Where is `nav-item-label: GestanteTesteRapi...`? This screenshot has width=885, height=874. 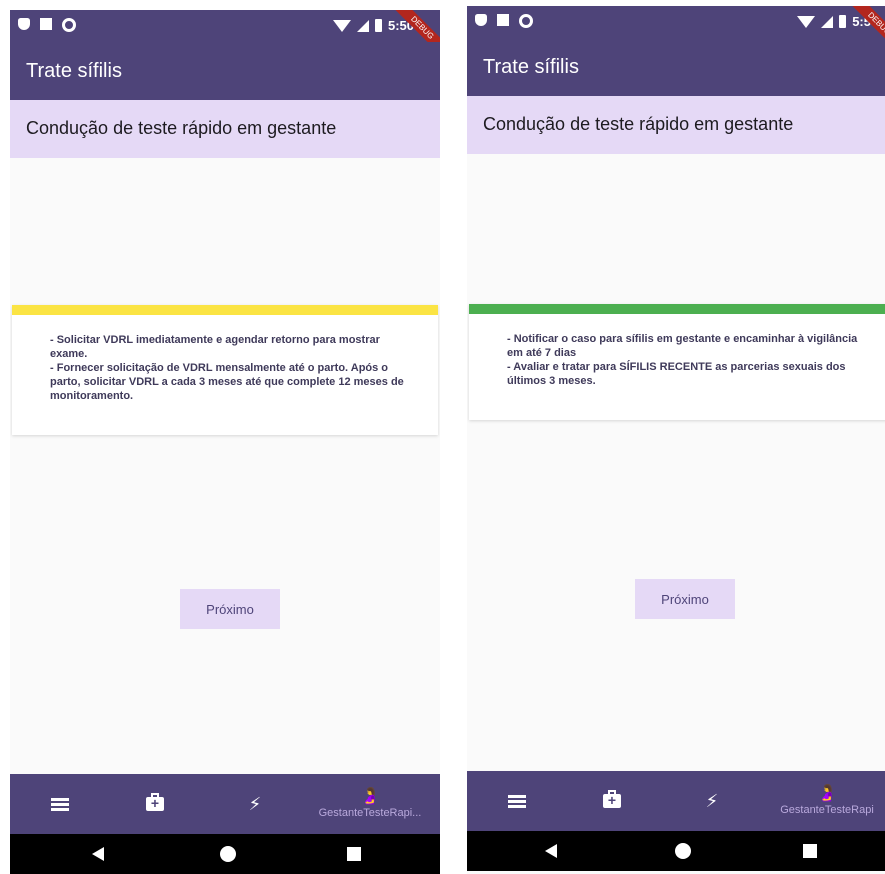
nav-item-label: GestanteTesteRapi... is located at coordinates (370, 813).